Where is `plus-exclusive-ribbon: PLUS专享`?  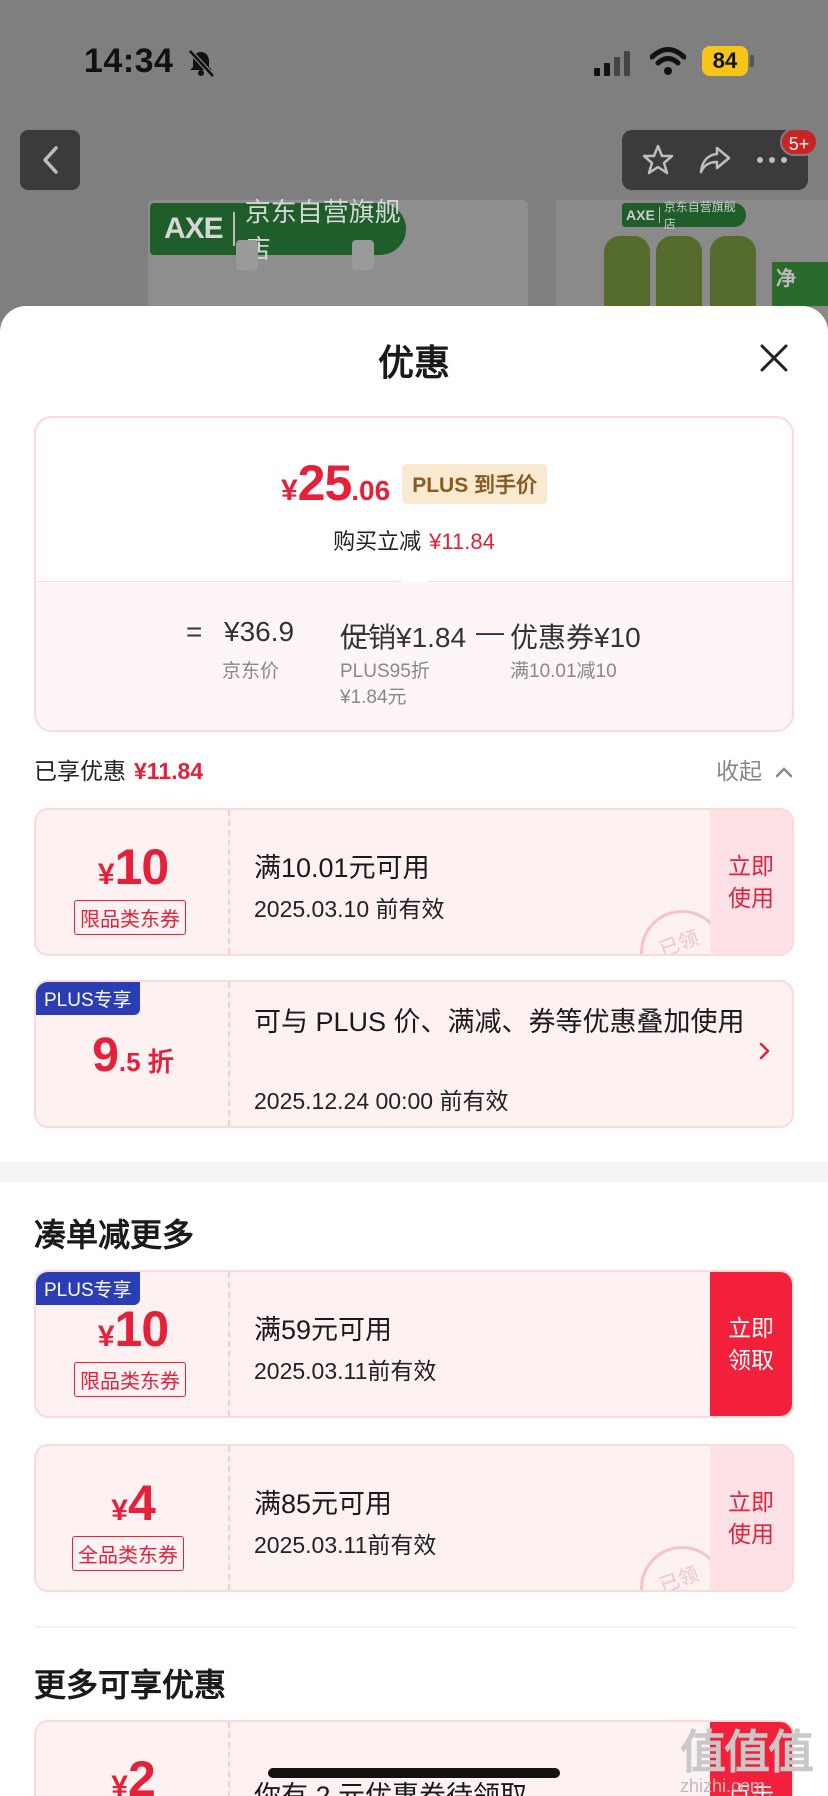 plus-exclusive-ribbon: PLUS专享 is located at coordinates (88, 998).